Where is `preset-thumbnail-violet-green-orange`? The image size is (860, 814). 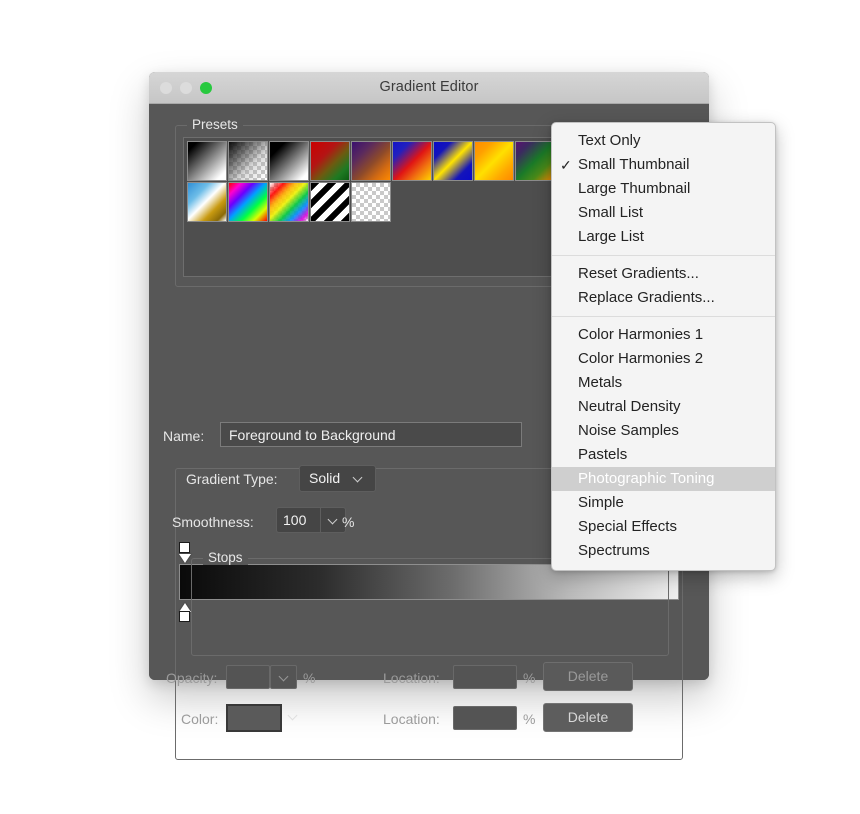
preset-thumbnail-violet-green-orange is located at coordinates (535, 161).